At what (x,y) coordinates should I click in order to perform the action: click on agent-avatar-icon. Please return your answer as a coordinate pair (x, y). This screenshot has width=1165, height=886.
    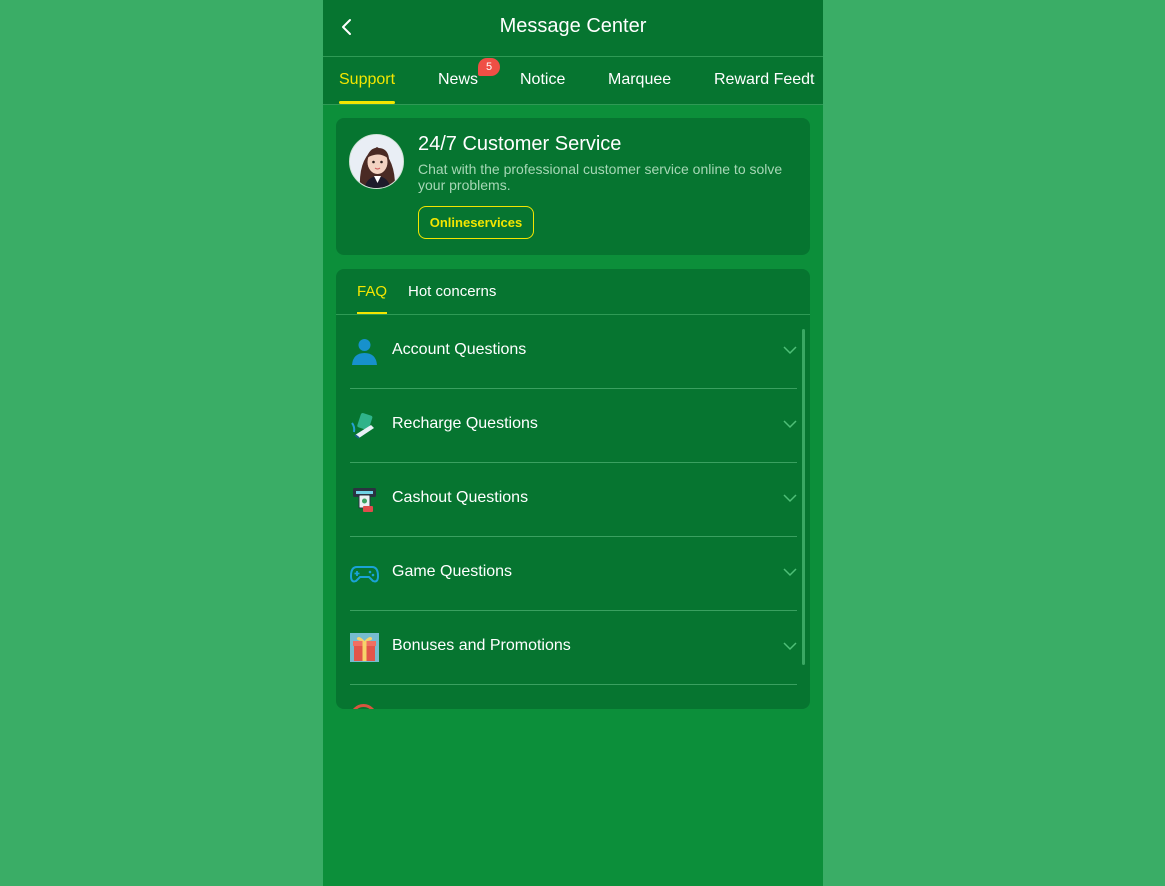
    Looking at the image, I should click on (376, 161).